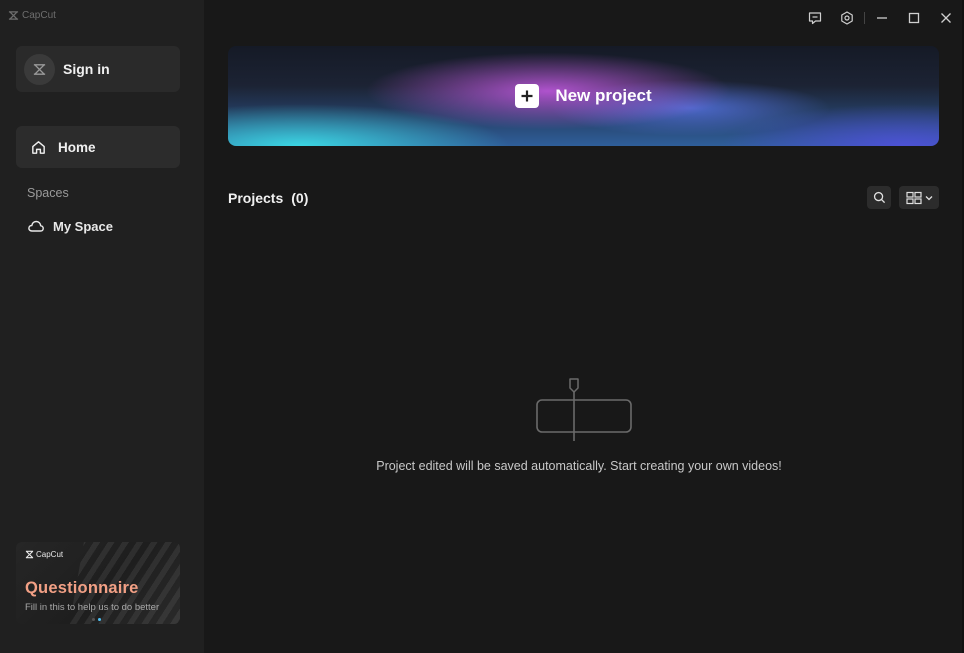 The image size is (964, 653). I want to click on promo-brand: CapCut, so click(44, 554).